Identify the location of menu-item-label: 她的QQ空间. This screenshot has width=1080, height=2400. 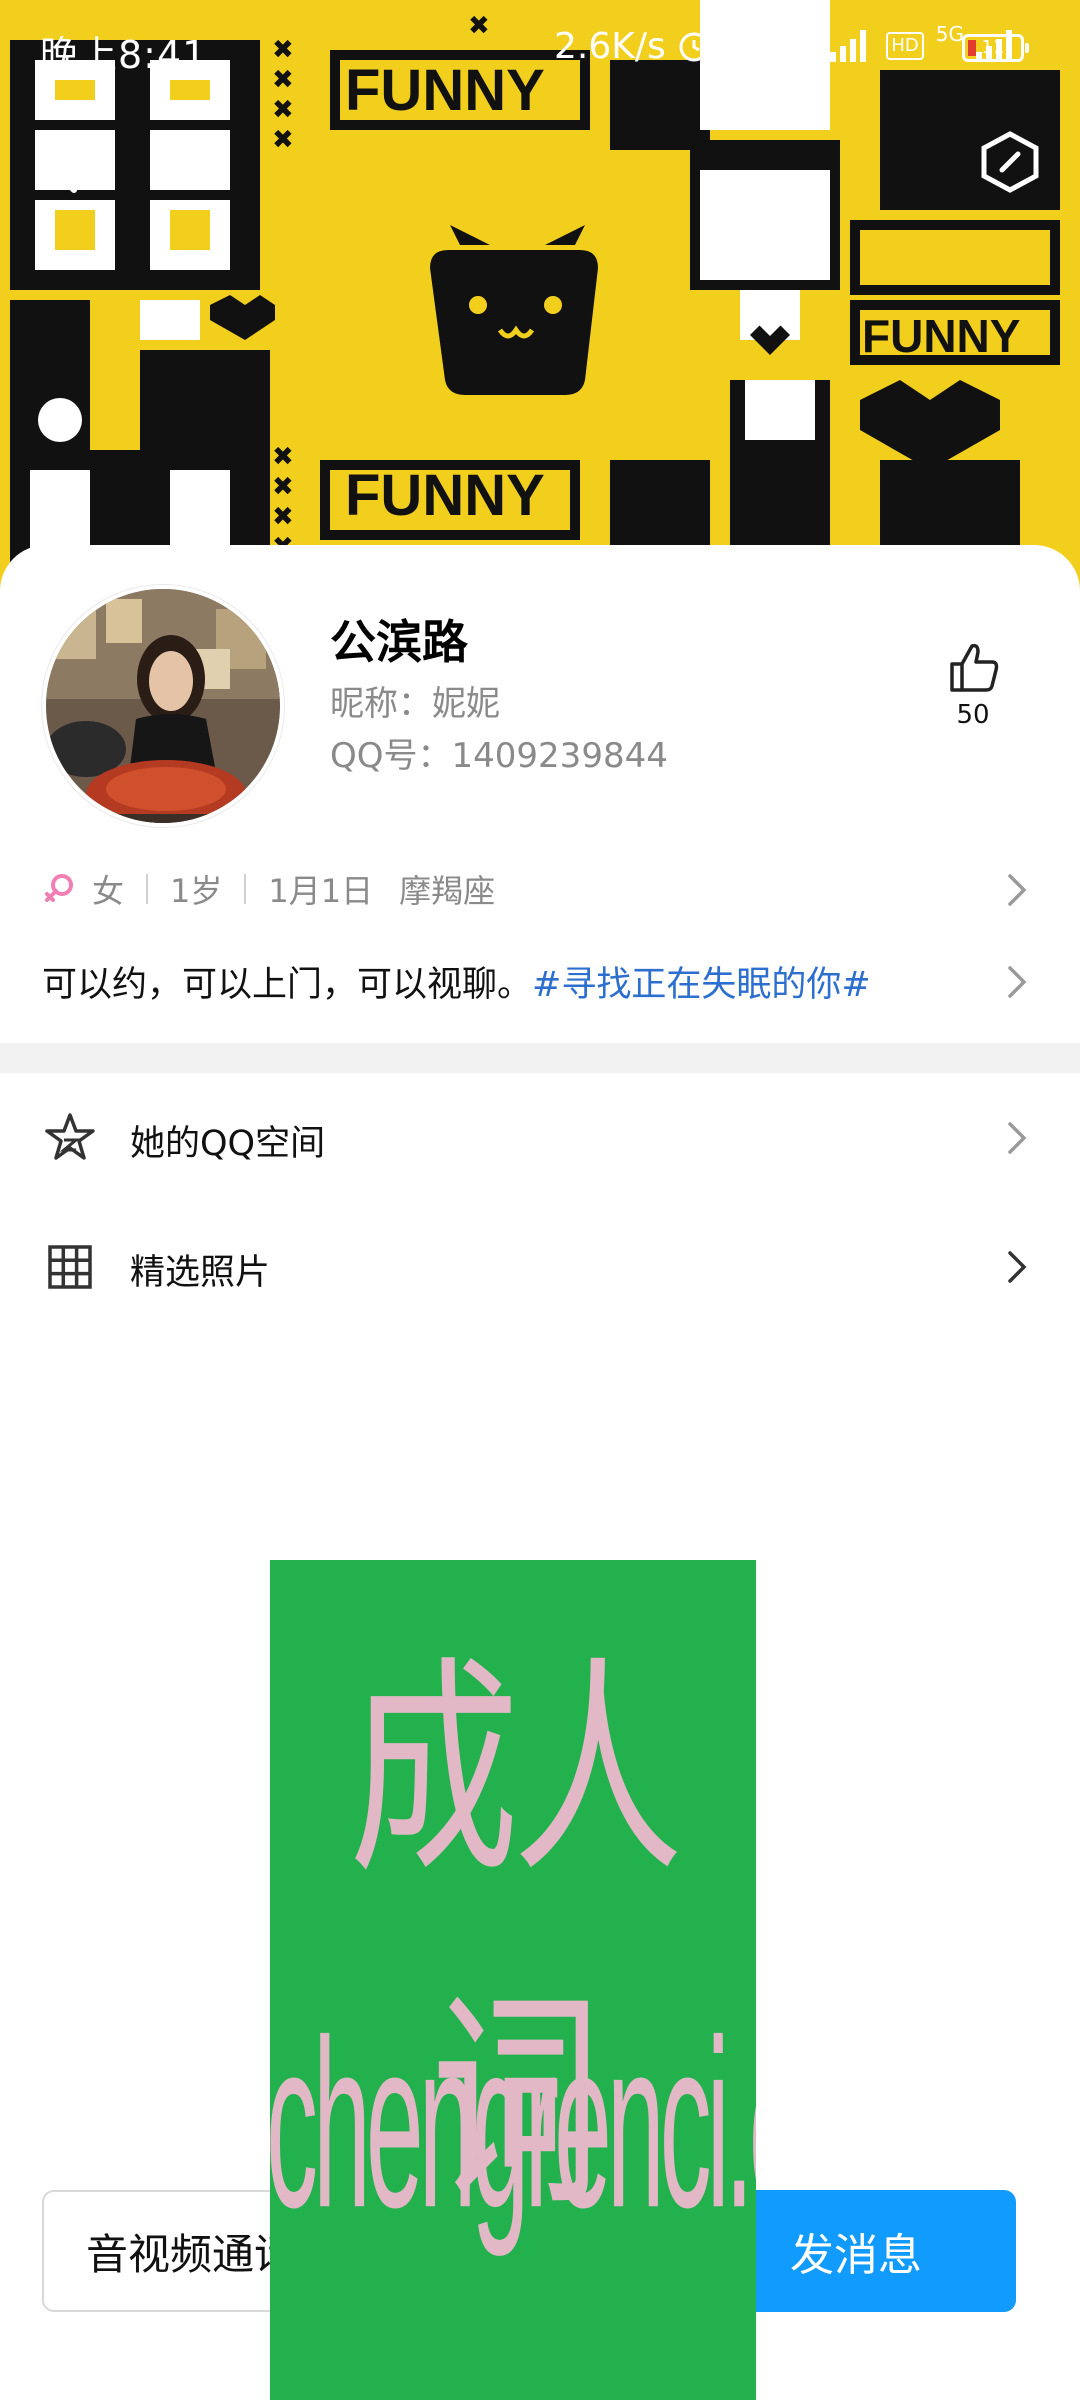
(228, 1144).